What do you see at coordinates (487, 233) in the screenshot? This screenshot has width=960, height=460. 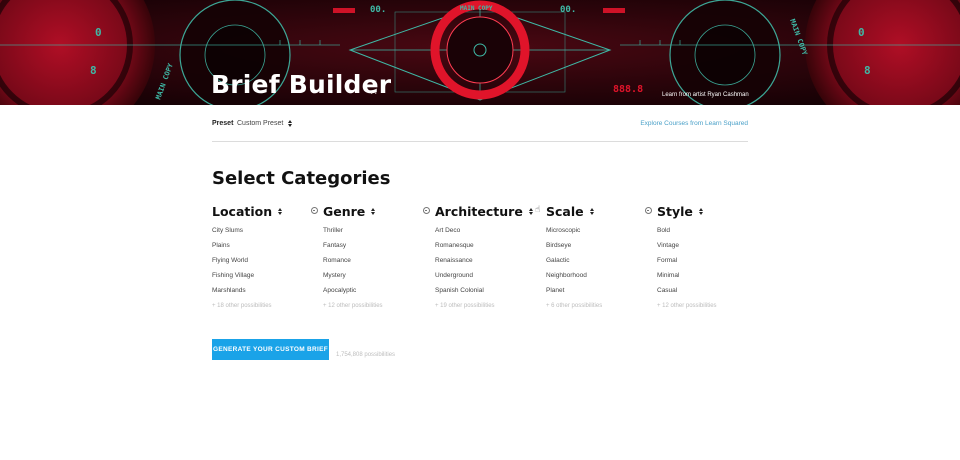 I see `category-item: Art Deco` at bounding box center [487, 233].